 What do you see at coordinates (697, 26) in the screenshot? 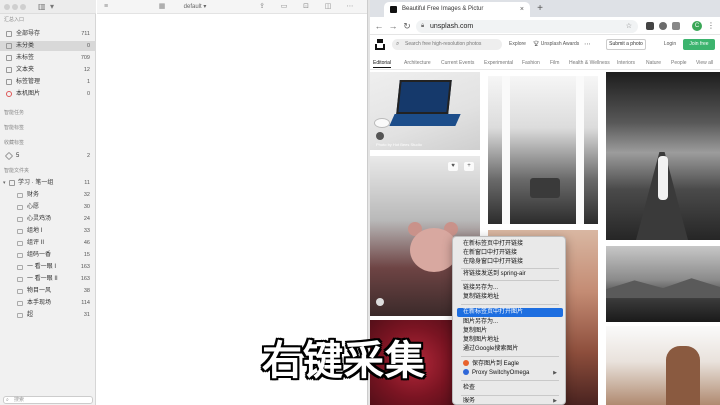
I see `profile-avatar: C` at bounding box center [697, 26].